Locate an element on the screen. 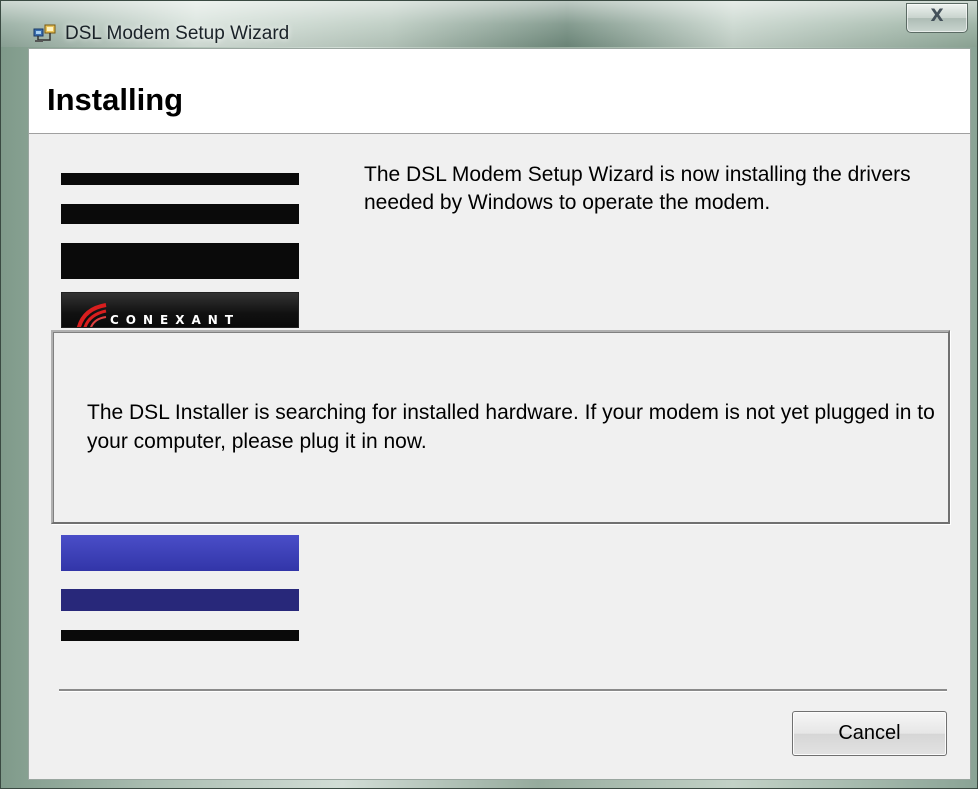  conexant-logo: CONEXANT is located at coordinates (180, 310).